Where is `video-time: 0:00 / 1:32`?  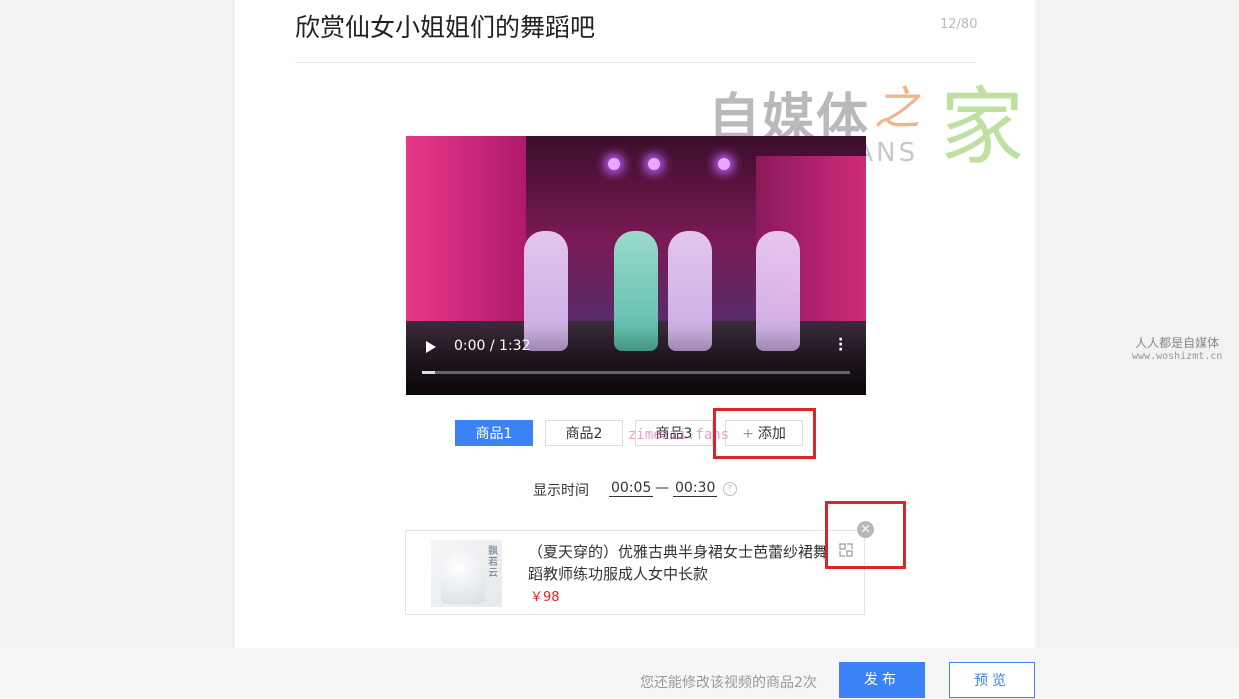 video-time: 0:00 / 1:32 is located at coordinates (492, 346).